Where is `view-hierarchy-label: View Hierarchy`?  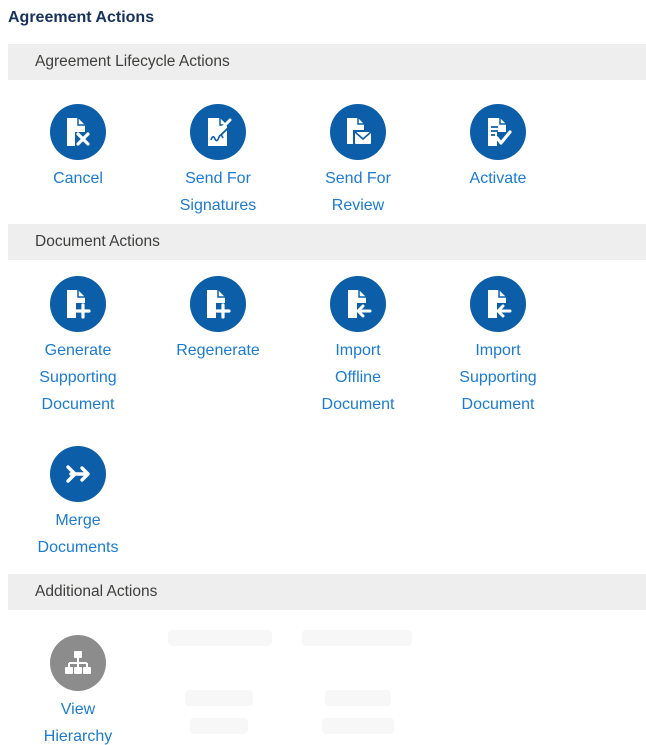
view-hierarchy-label: View Hierarchy is located at coordinates (78, 720).